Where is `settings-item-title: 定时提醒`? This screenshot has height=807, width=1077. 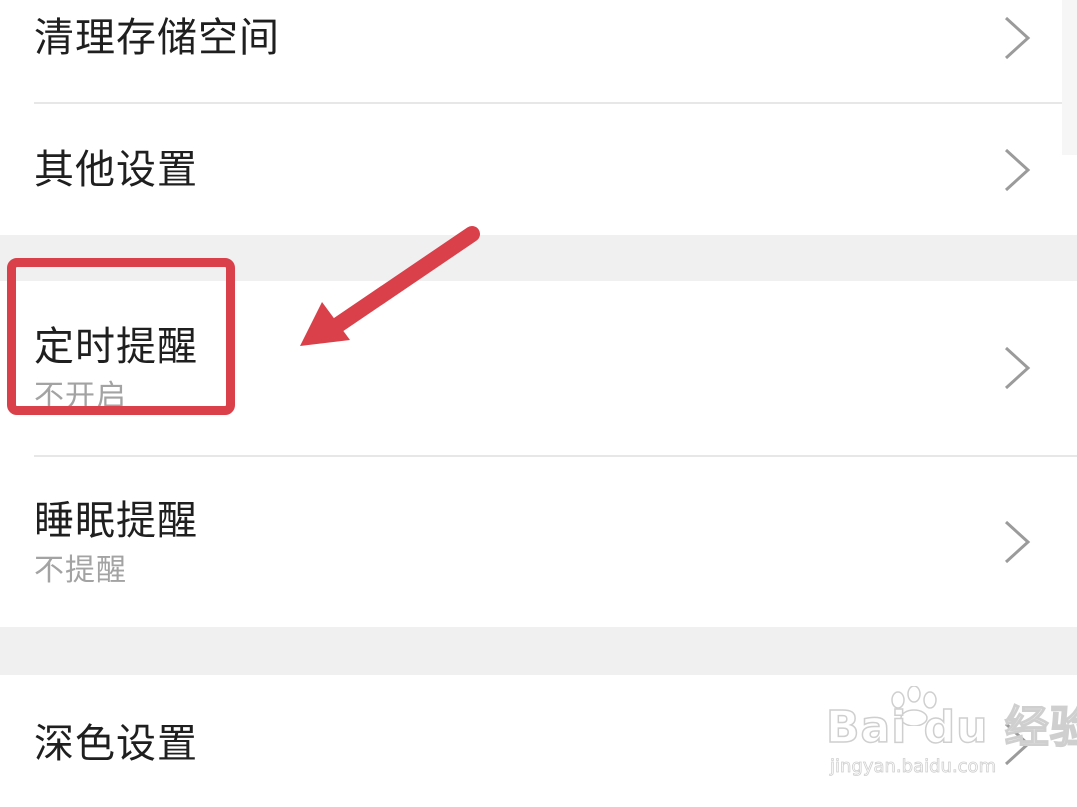
settings-item-title: 定时提醒 is located at coordinates (116, 347).